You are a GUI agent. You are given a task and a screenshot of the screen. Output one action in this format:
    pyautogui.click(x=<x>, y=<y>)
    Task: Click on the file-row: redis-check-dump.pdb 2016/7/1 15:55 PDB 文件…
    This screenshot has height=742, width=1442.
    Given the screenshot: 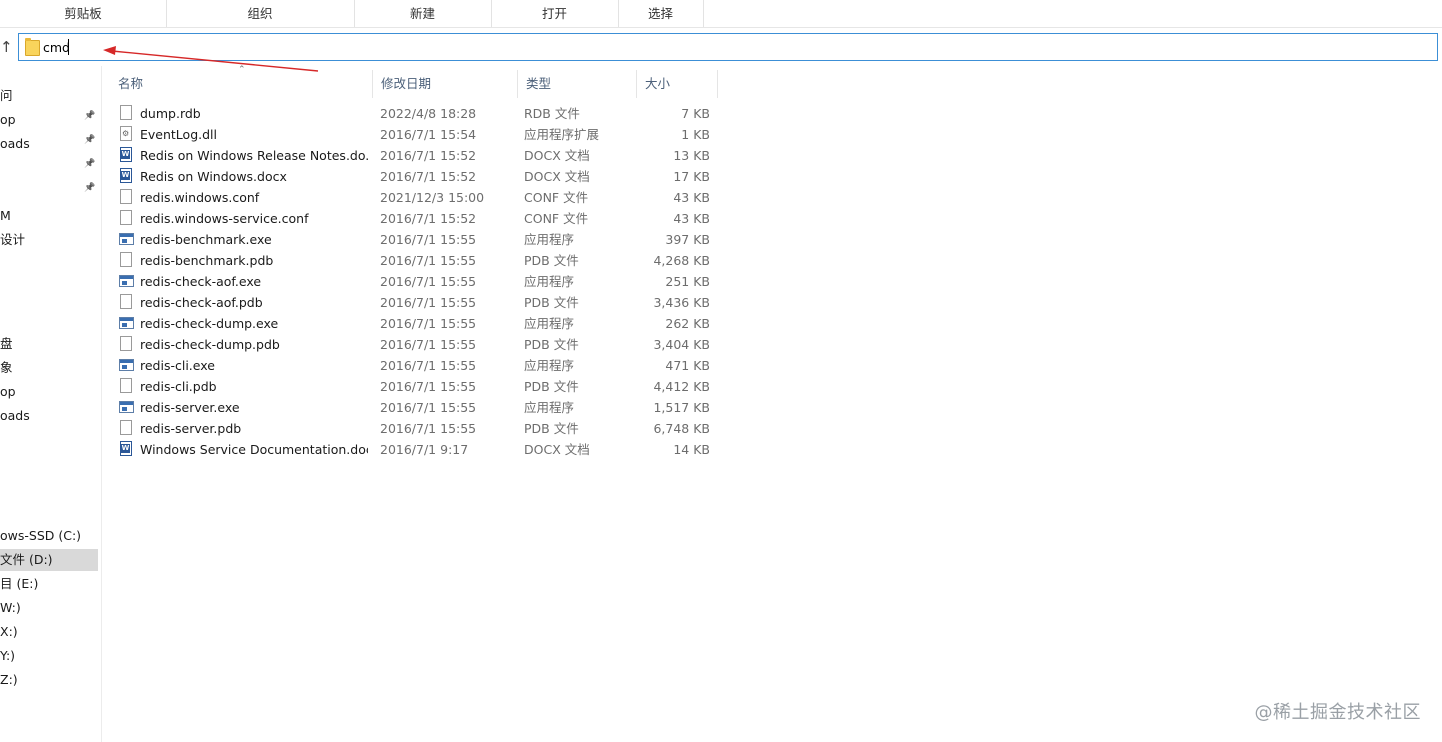 What is the action you would take?
    pyautogui.click(x=415, y=344)
    